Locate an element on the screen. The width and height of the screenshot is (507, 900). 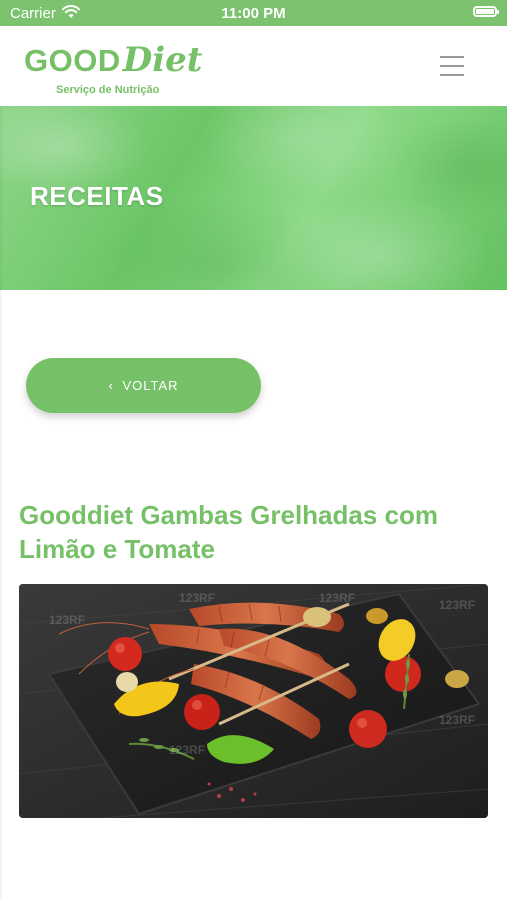
logo-subtitle: Serviço de Nutrição is located at coordinates (108, 90).